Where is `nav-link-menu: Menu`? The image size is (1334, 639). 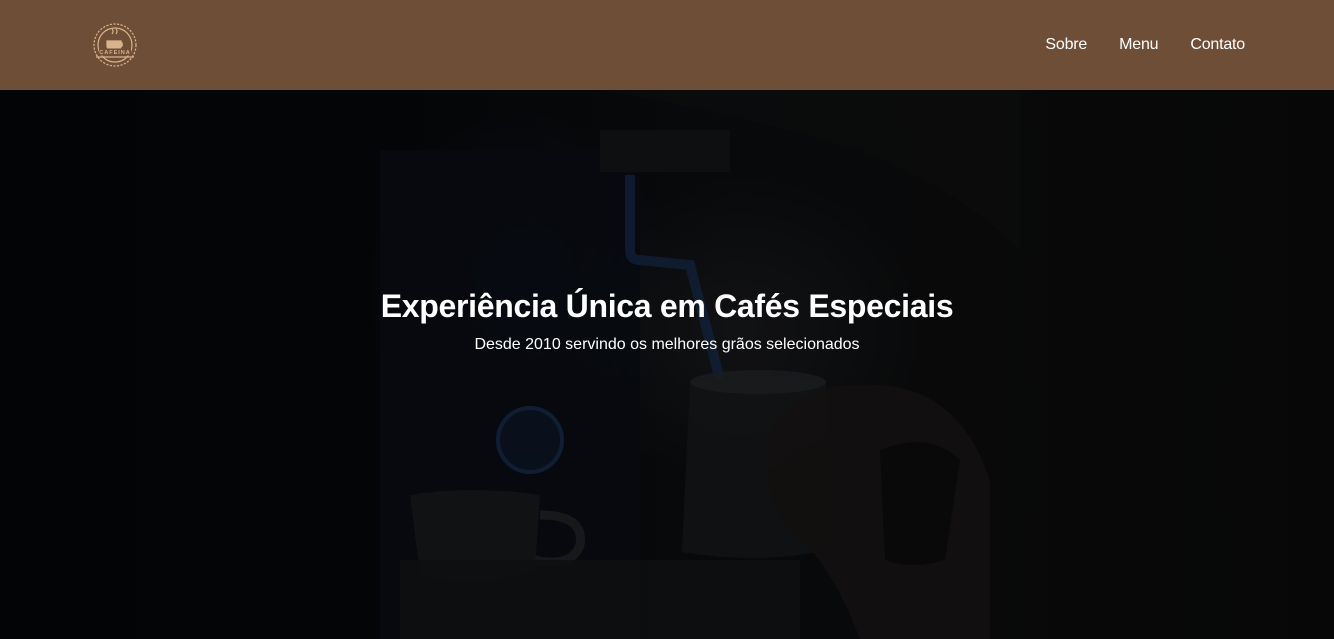 nav-link-menu: Menu is located at coordinates (1138, 44).